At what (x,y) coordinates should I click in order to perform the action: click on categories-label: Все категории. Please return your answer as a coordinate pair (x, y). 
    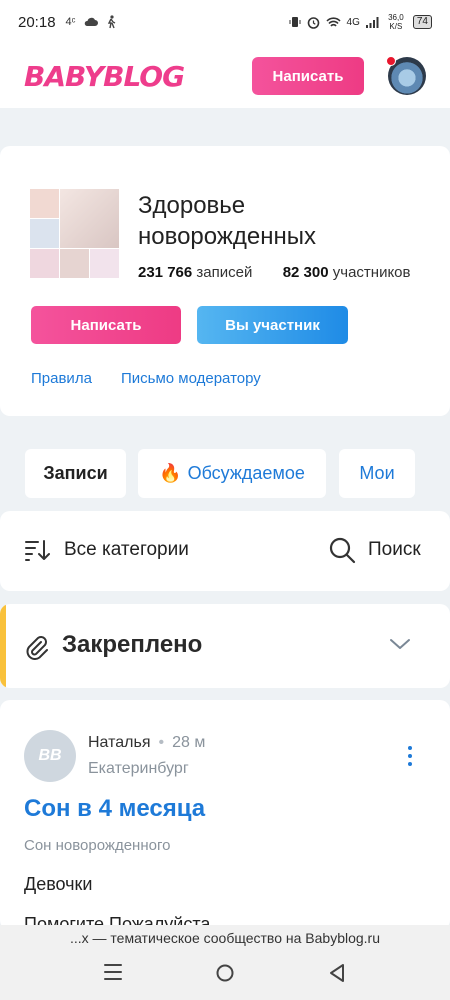
    Looking at the image, I should click on (126, 549).